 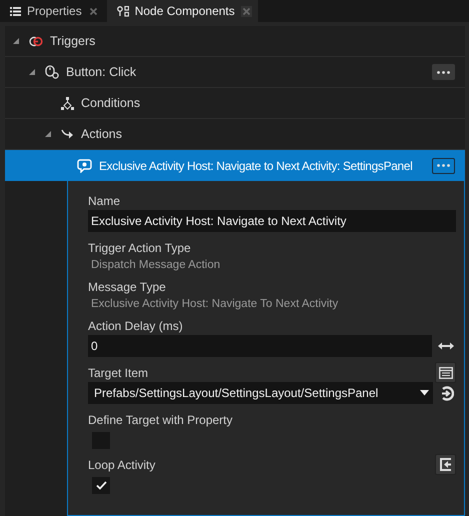 I want to click on property-value: Exclusive Activity Host: Navigate To Next Activity, so click(x=215, y=304).